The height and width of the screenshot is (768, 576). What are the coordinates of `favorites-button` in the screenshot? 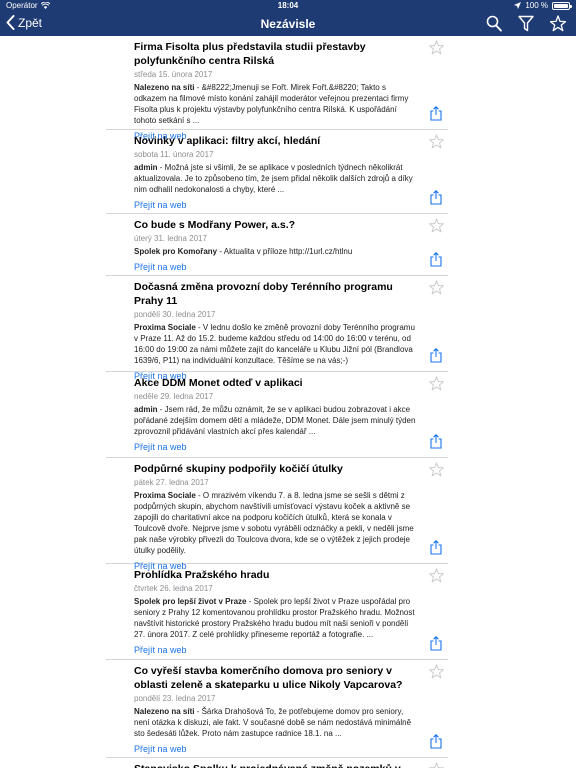 It's located at (558, 23).